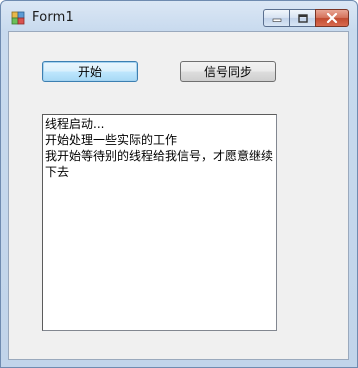 The height and width of the screenshot is (368, 358). Describe the element at coordinates (159, 164) in the screenshot. I see `log-line: 我开始等待别的线程给我信号，才愿意继续下去` at that location.